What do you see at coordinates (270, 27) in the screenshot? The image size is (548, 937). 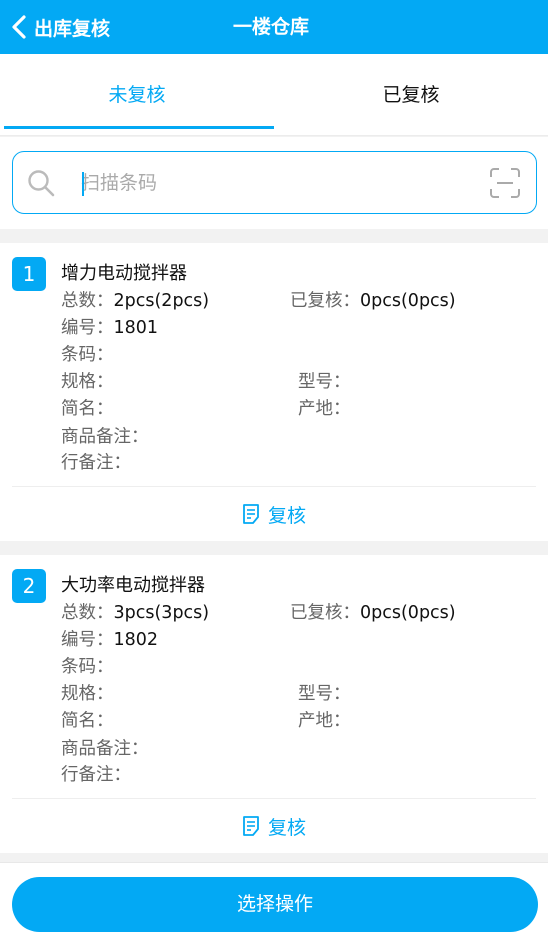 I see `page-title-text: 一楼仓库` at bounding box center [270, 27].